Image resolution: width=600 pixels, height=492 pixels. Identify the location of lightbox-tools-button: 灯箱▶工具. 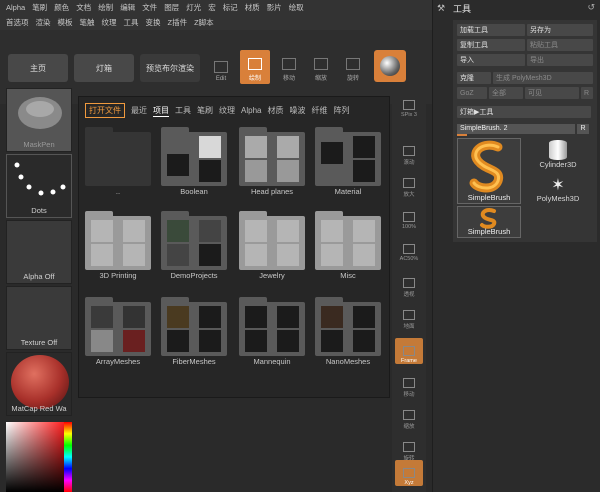
(524, 112).